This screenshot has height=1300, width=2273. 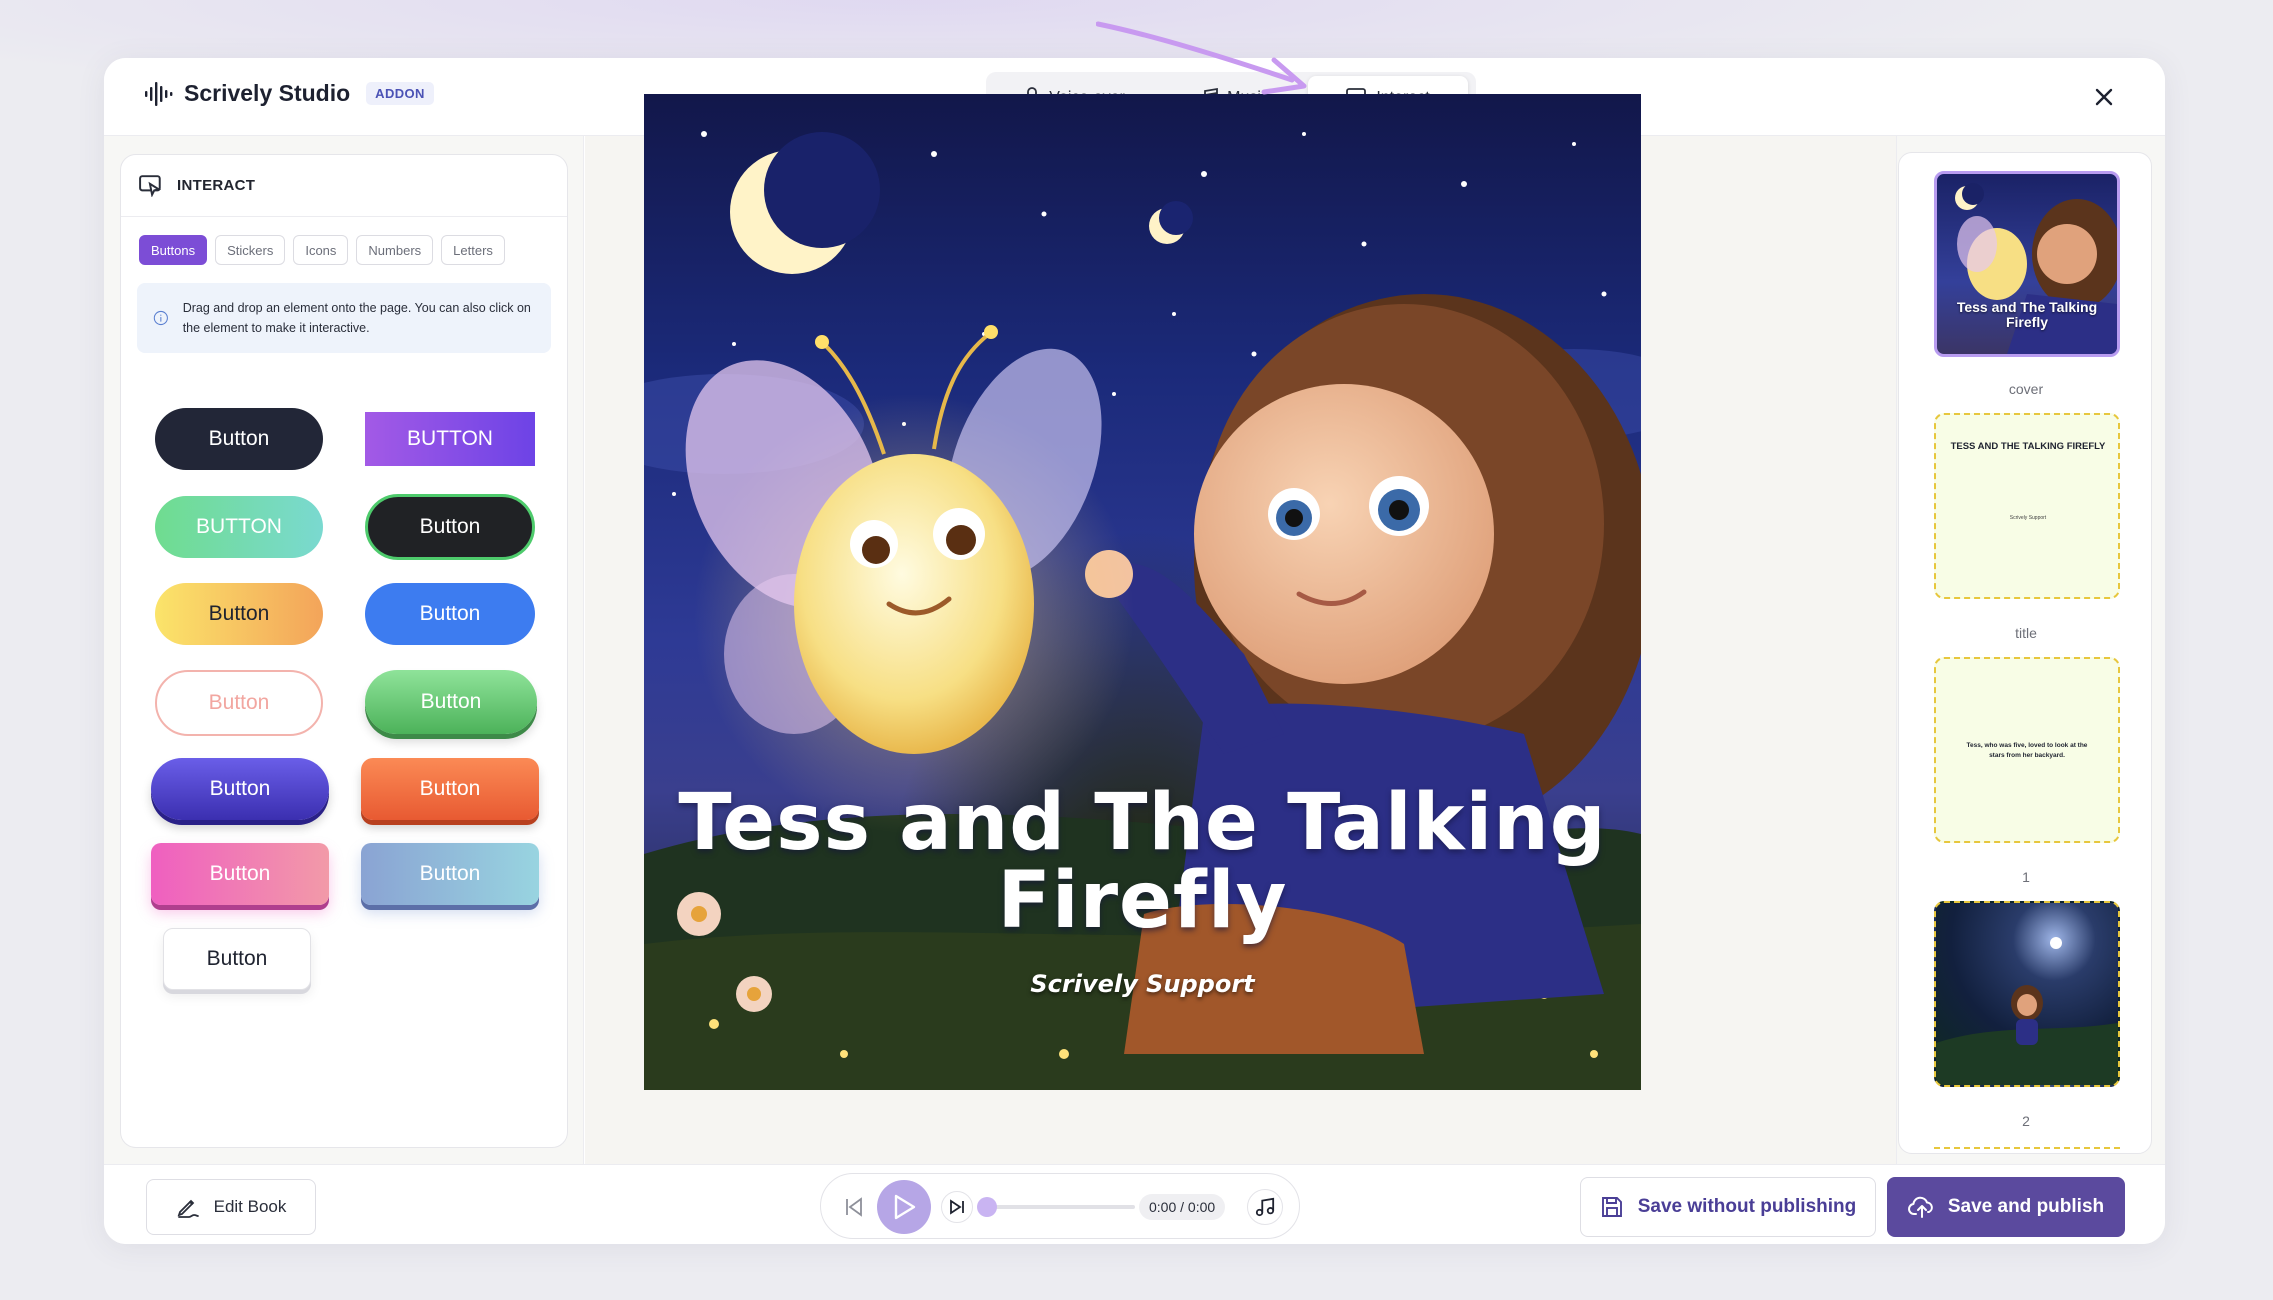 I want to click on style-button-pink-gradient: Button, so click(x=240, y=874).